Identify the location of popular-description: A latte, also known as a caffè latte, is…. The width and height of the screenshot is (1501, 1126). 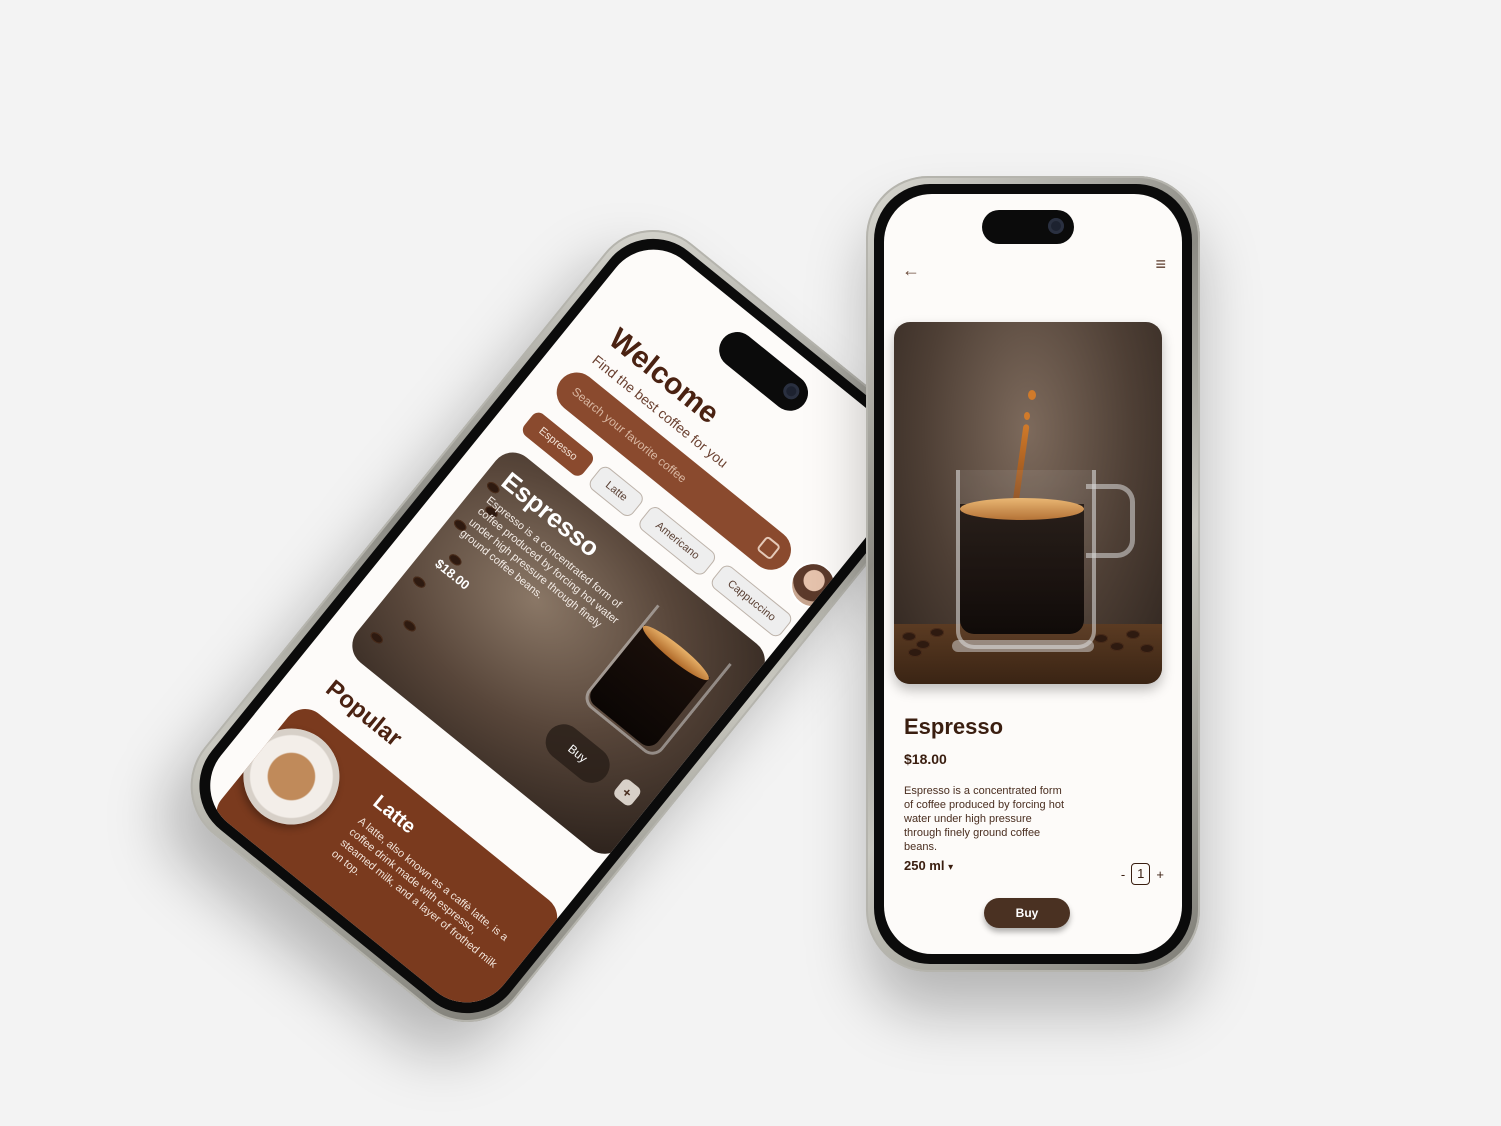
(420, 893).